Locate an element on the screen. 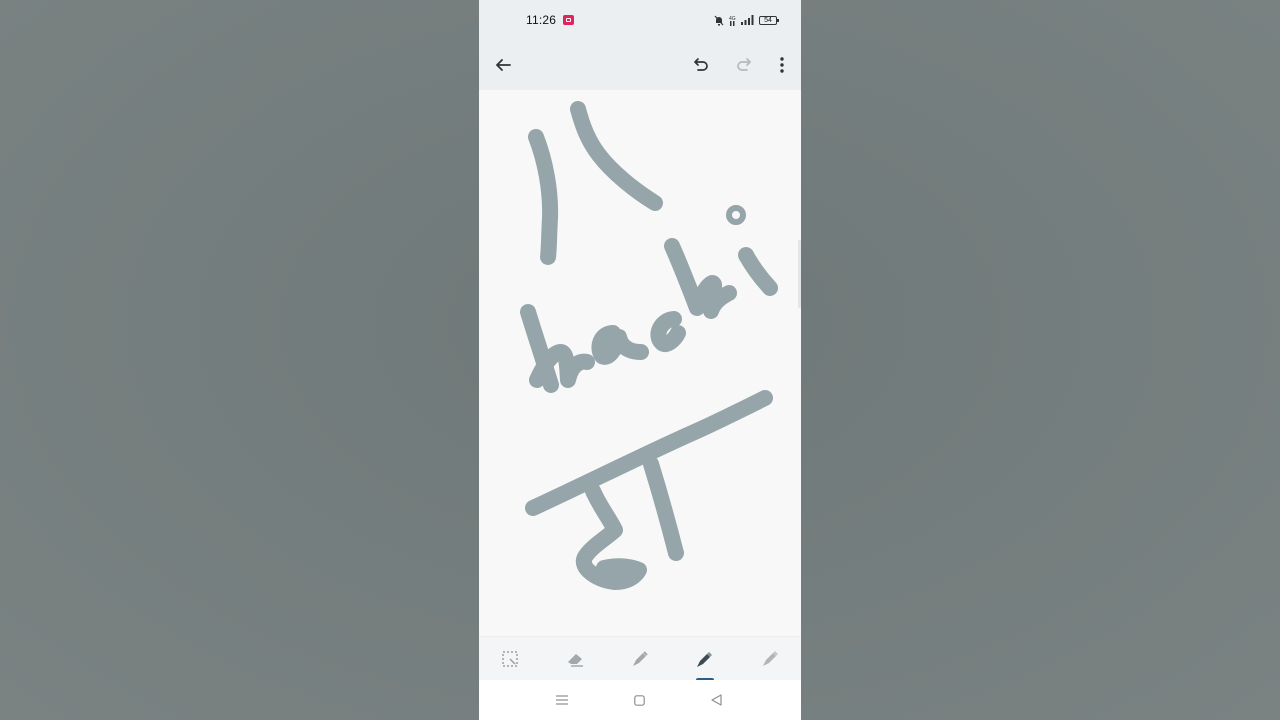 The width and height of the screenshot is (1280, 720). system-nav-bar is located at coordinates (640, 700).